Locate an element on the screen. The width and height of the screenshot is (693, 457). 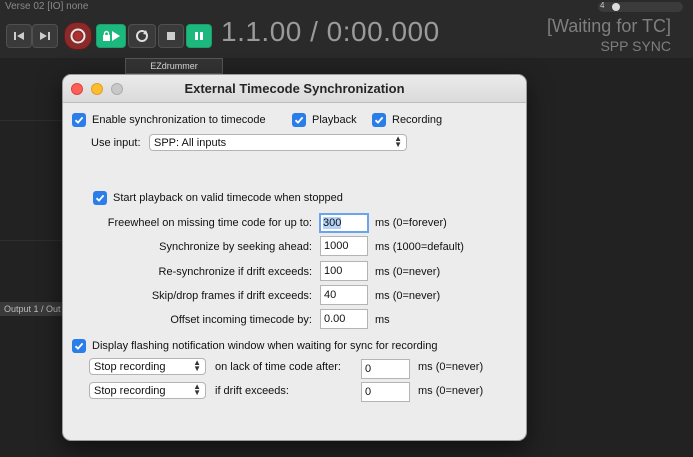
drift-label: if drift exceeds: is located at coordinates (252, 391).